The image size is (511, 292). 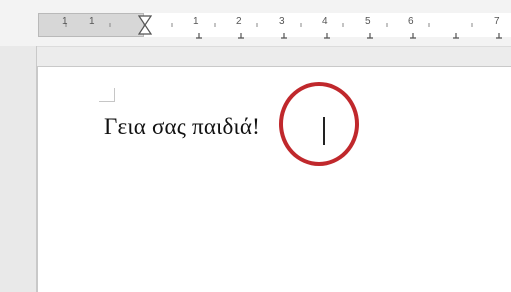 What do you see at coordinates (239, 21) in the screenshot?
I see `ruler-label: 2` at bounding box center [239, 21].